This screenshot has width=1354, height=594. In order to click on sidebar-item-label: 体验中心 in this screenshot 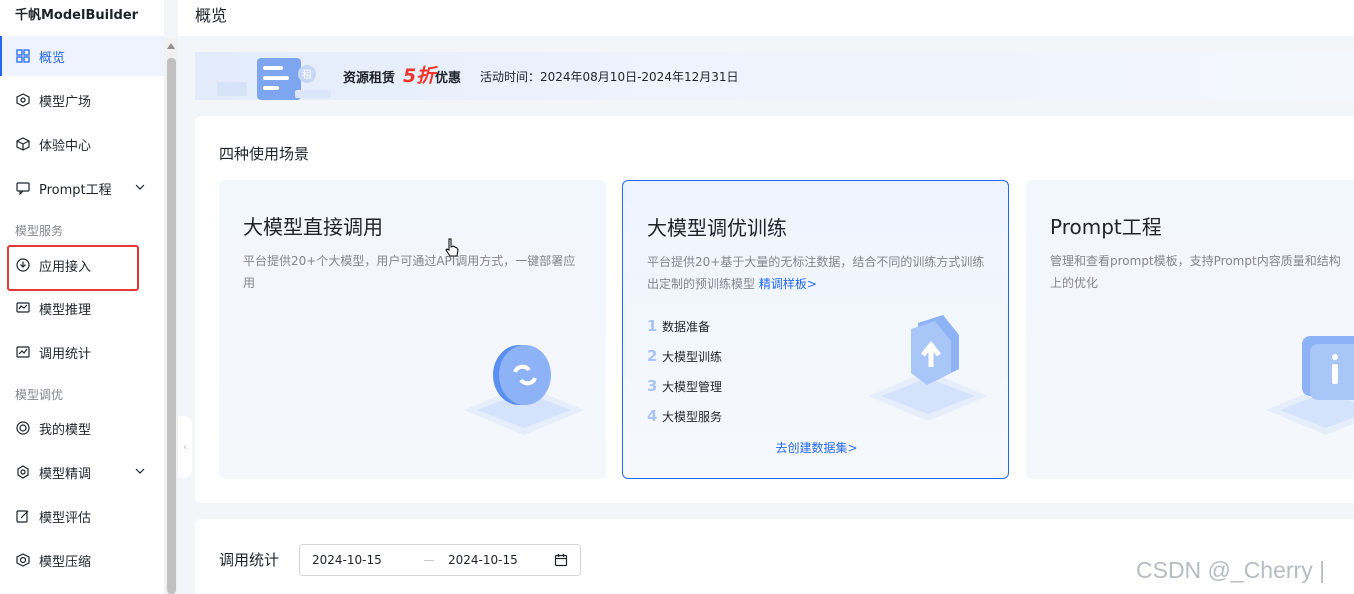, I will do `click(65, 146)`.